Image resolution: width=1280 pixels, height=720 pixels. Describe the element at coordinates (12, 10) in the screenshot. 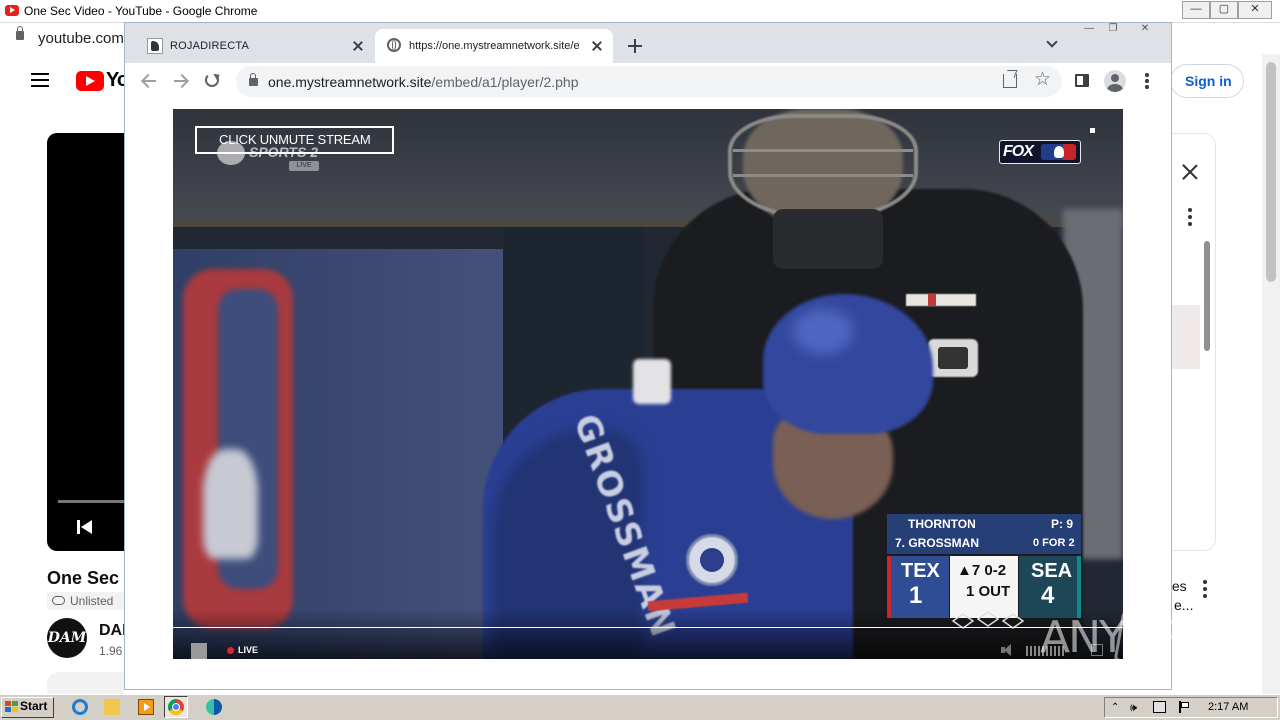

I see `youtube-favicon-icon` at that location.